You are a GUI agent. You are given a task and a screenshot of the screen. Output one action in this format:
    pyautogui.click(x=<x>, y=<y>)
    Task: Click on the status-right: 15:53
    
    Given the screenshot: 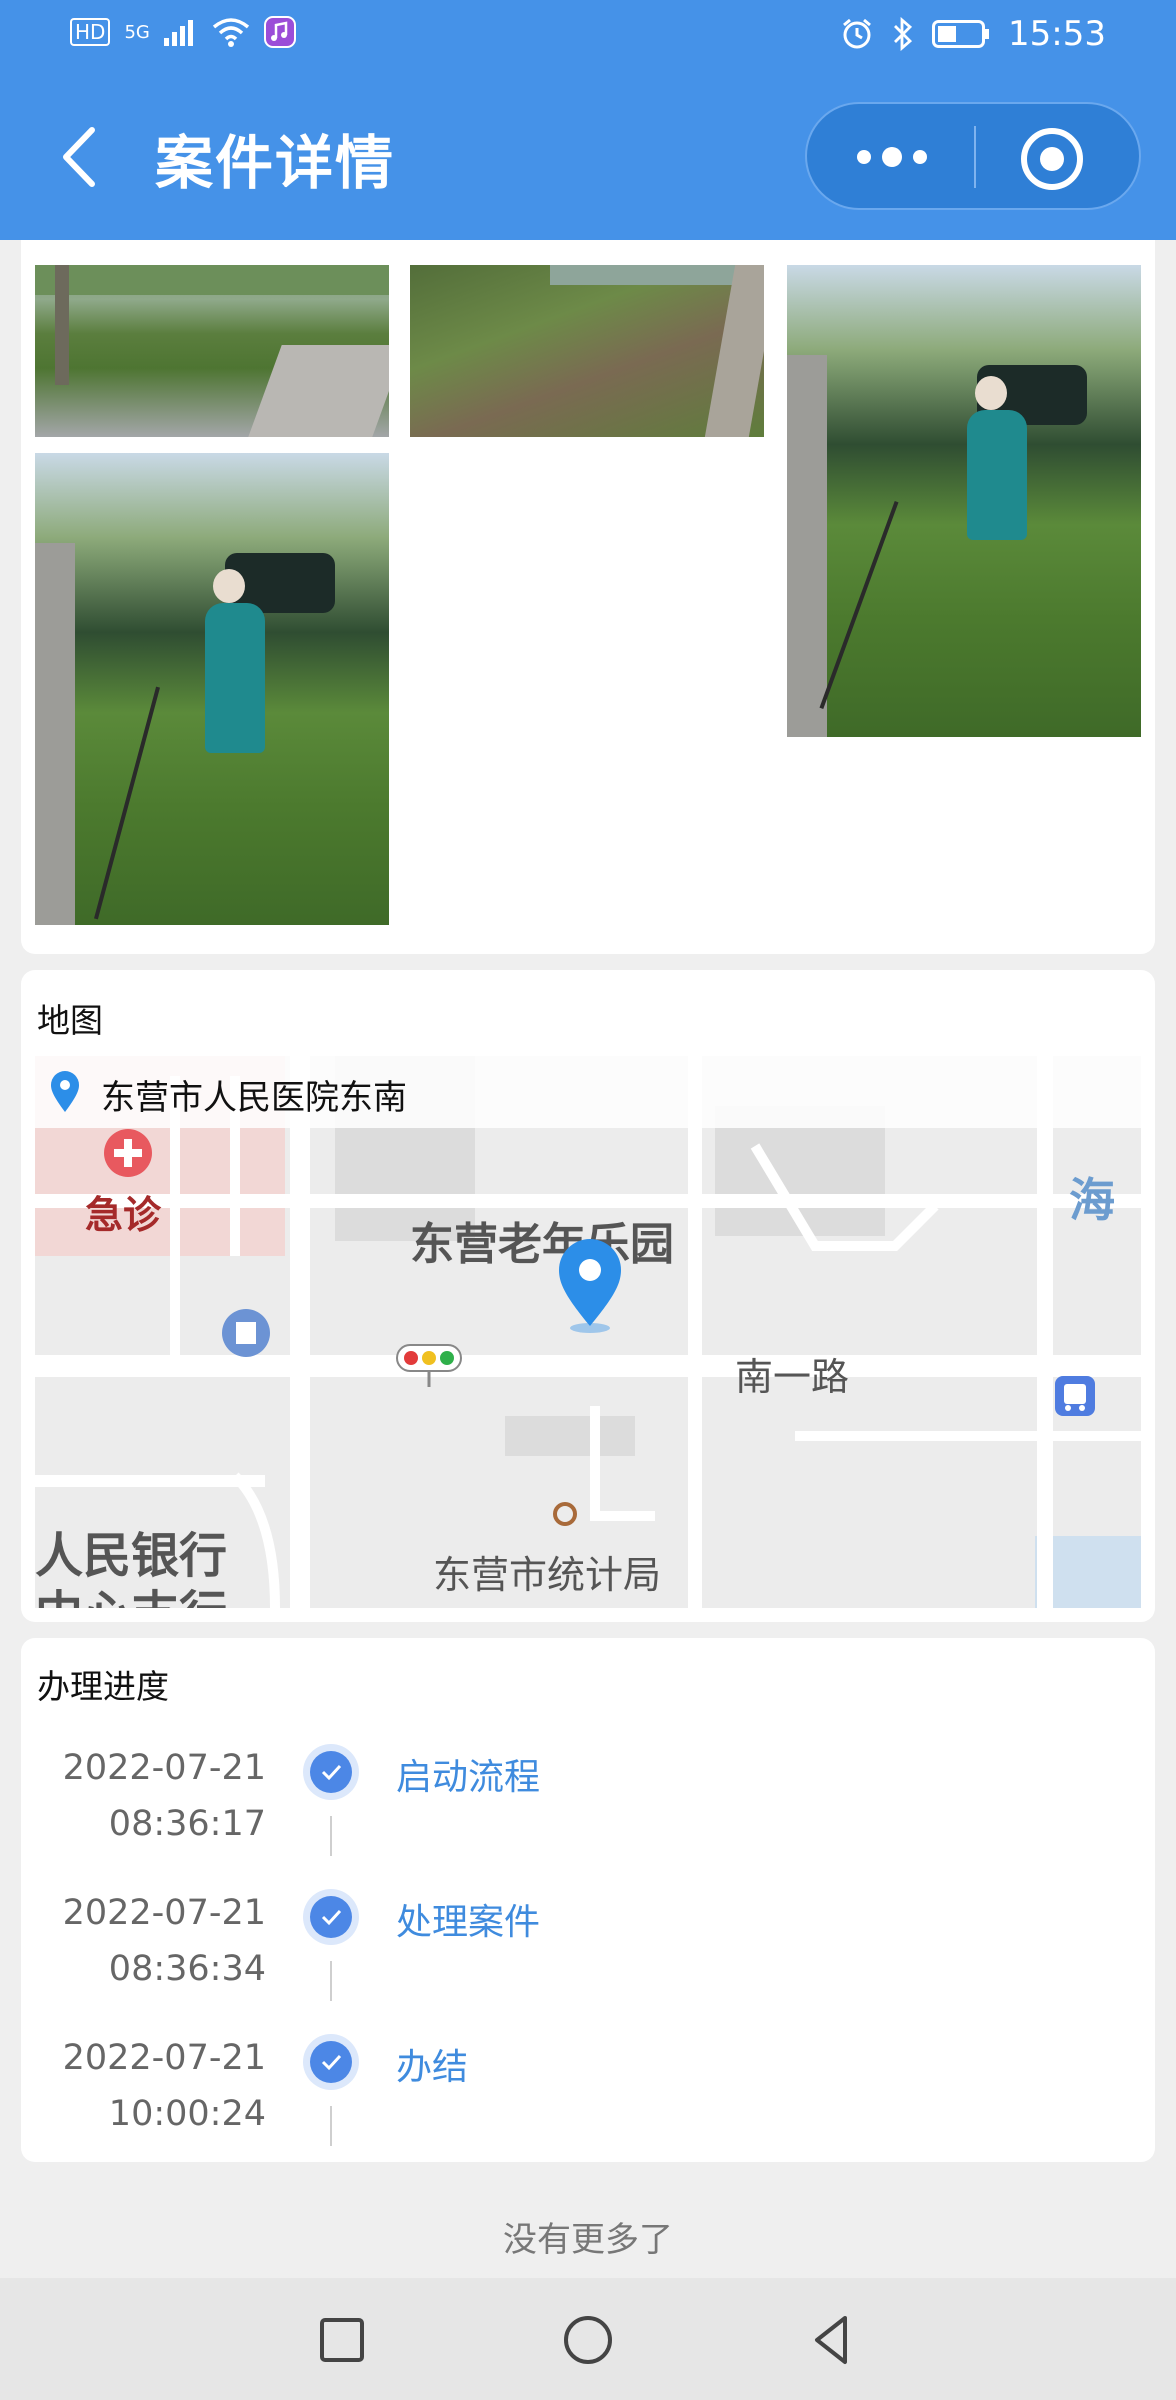 What is the action you would take?
    pyautogui.click(x=973, y=34)
    